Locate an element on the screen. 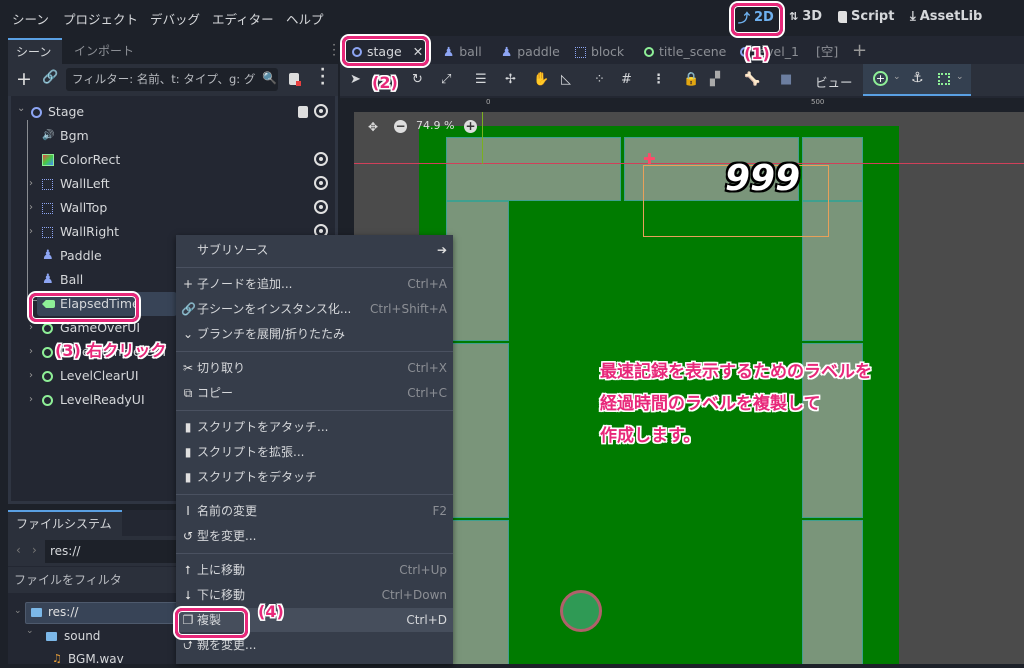  group-icon: ▞ is located at coordinates (715, 79).